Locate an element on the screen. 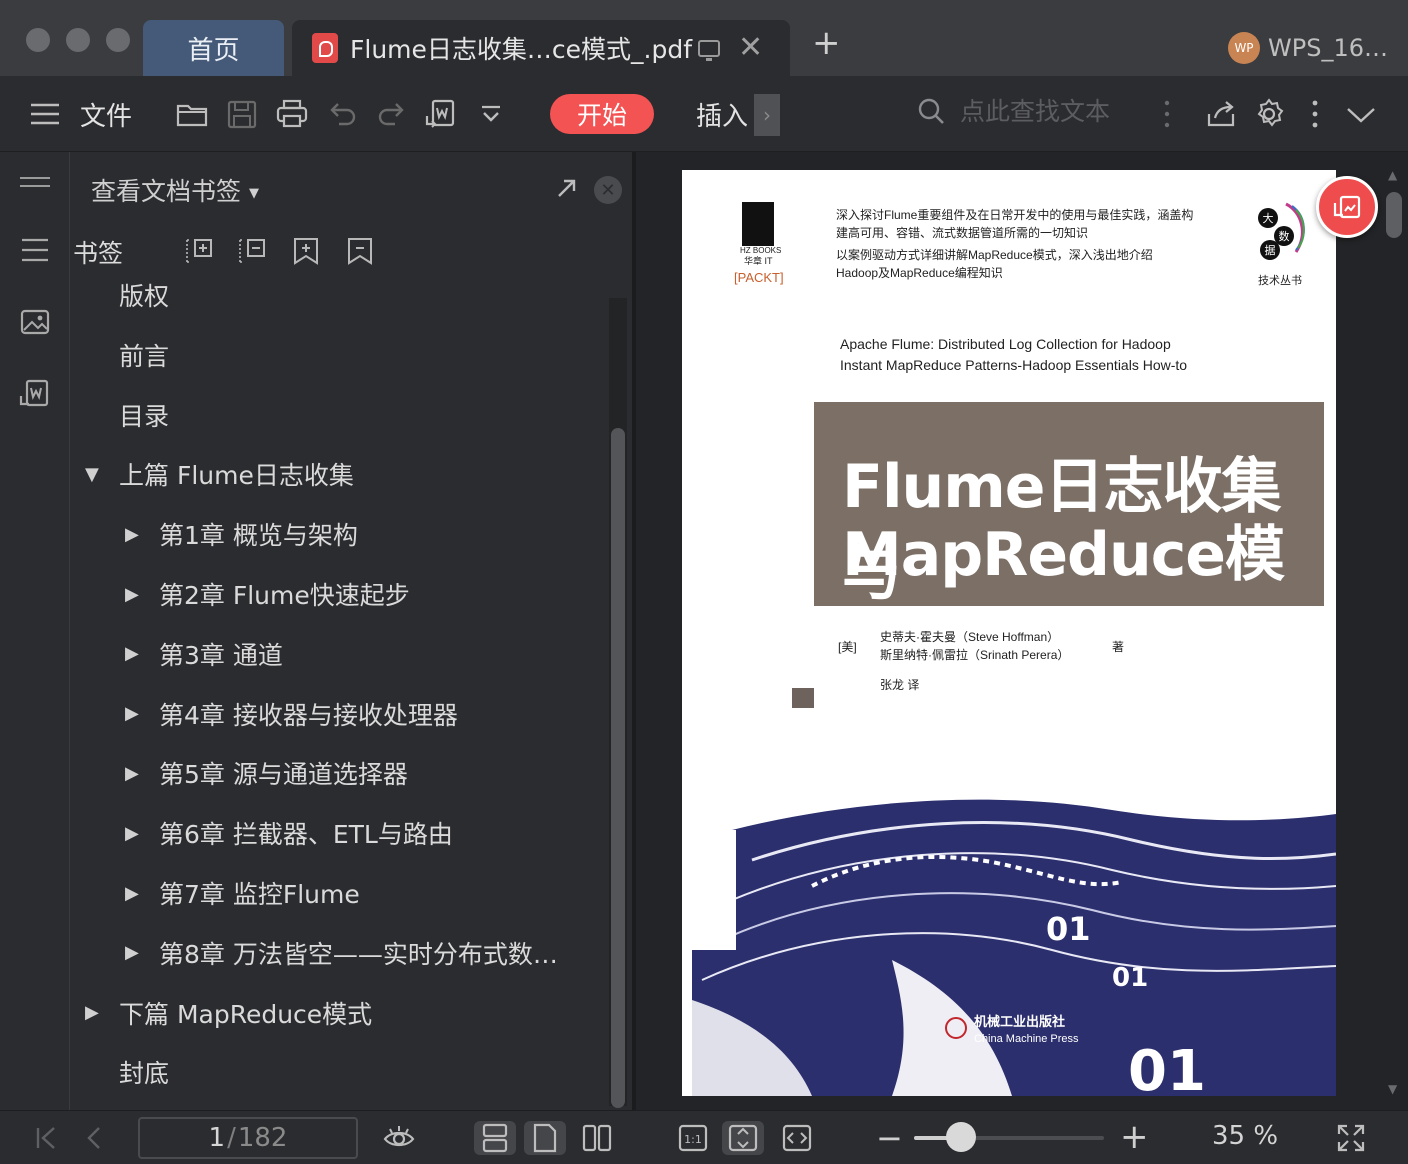  bookmark-item-label: 第2章 Flume快速起步 is located at coordinates (284, 595).